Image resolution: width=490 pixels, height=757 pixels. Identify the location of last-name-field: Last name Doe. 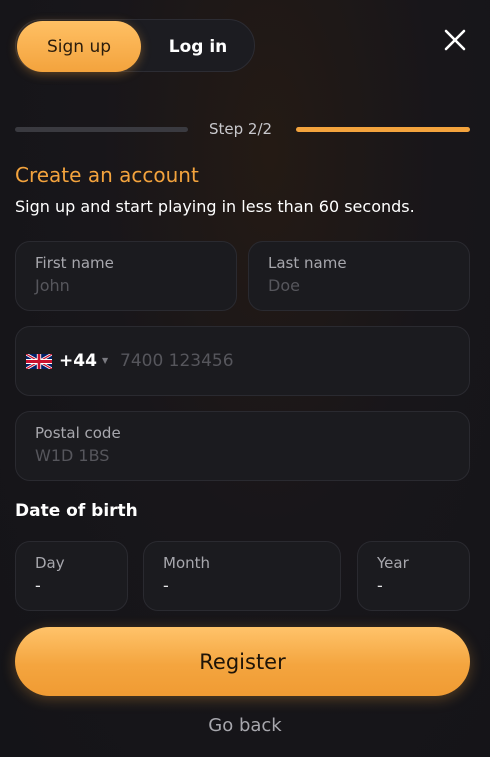
(359, 276).